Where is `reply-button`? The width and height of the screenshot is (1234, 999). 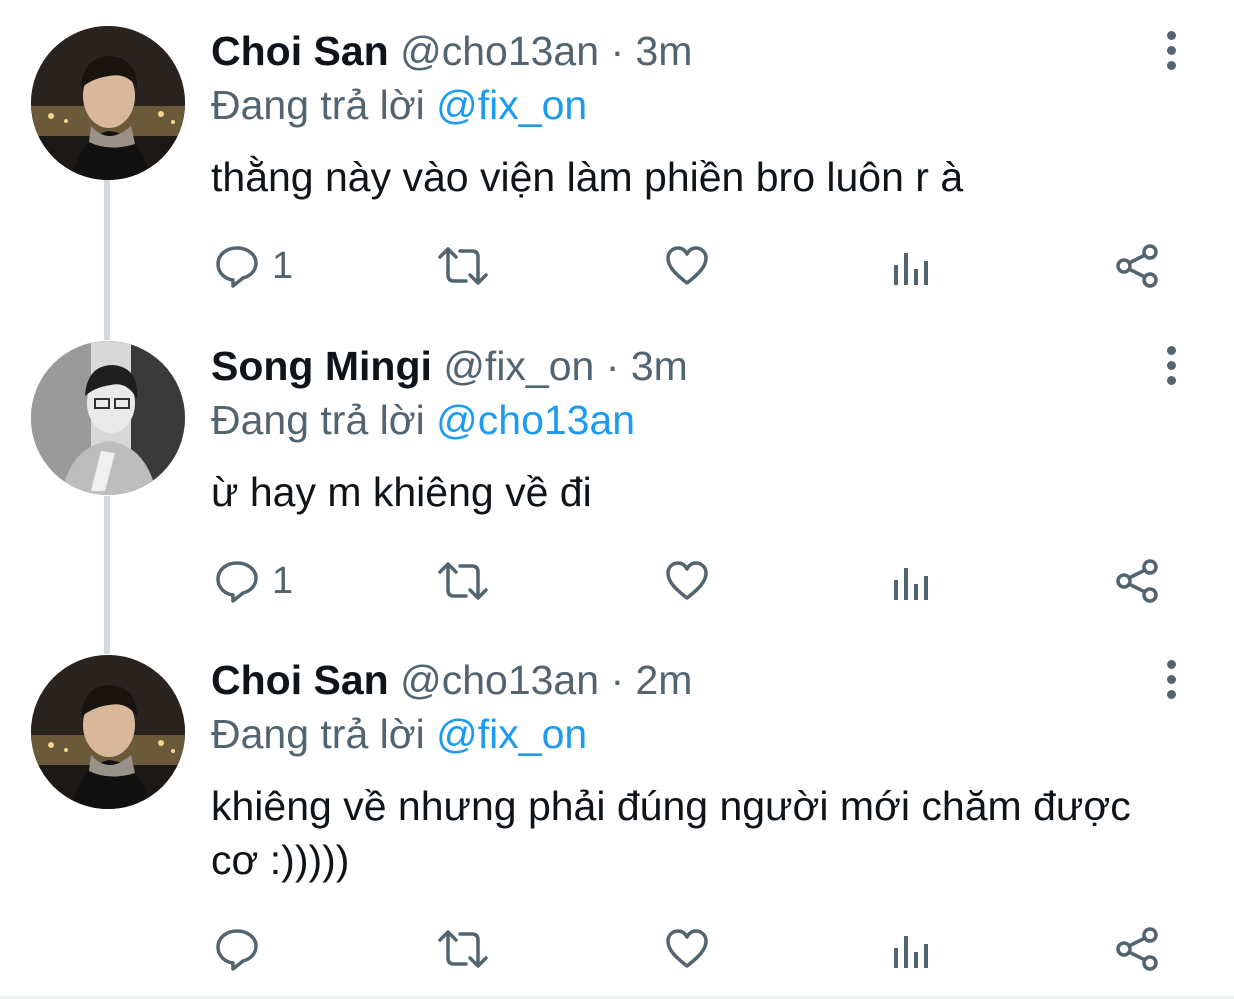 reply-button is located at coordinates (243, 949).